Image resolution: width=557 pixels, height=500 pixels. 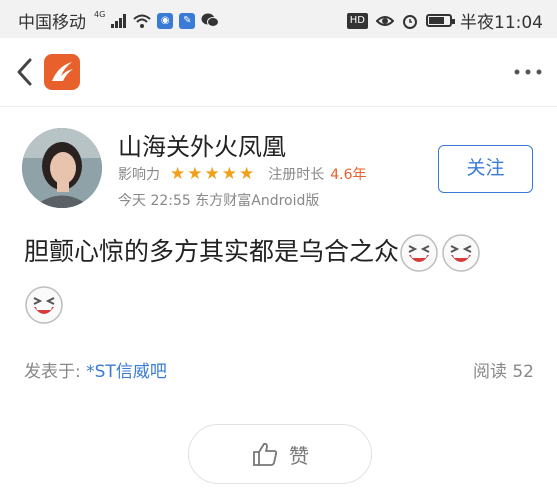 I want to click on registration-label: 注册时长, so click(x=296, y=175).